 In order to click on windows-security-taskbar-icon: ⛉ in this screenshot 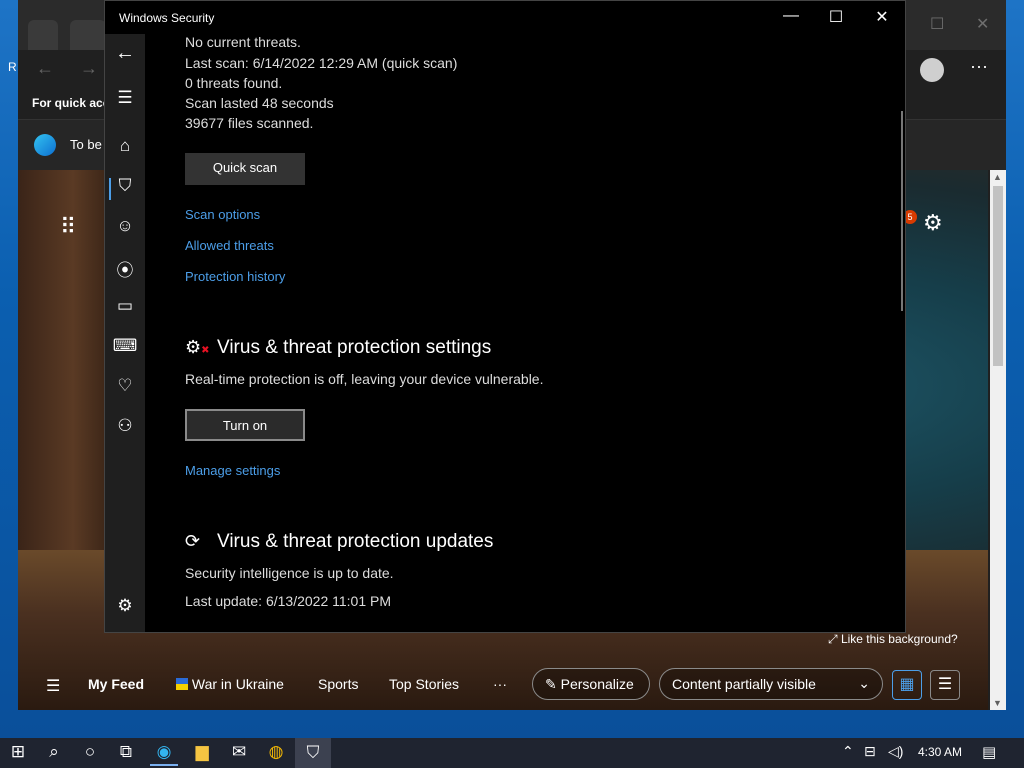, I will do `click(313, 753)`.